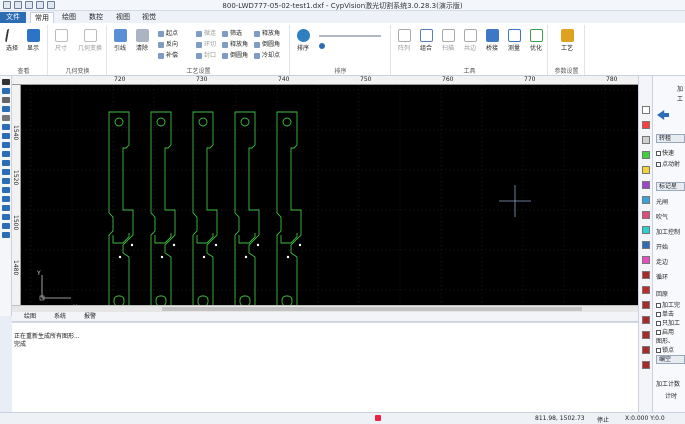  Describe the element at coordinates (42, 17) in the screenshot. I see `tab-common: 常用` at that location.